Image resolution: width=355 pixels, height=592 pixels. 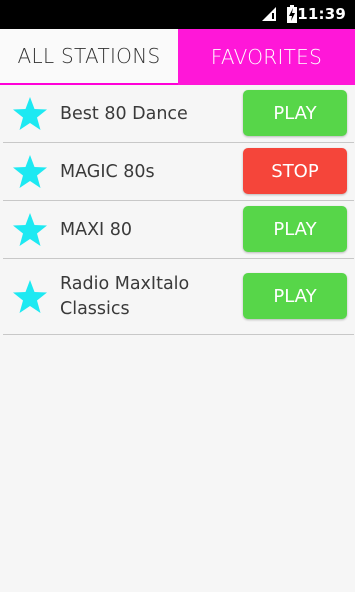 I want to click on station-row: MAGIC 80s STOP, so click(x=178, y=172).